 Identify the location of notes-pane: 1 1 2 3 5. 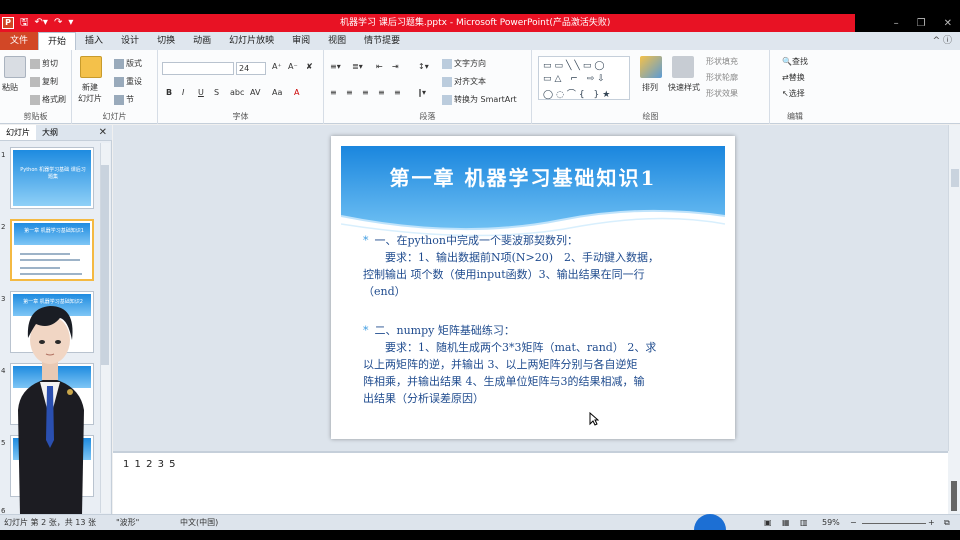
(530, 482).